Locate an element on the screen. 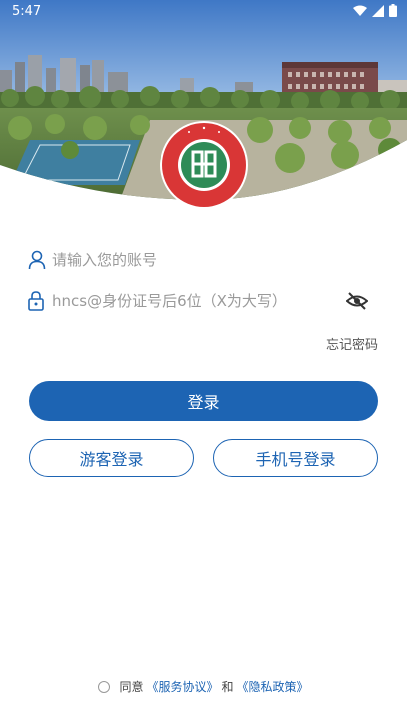 This screenshot has width=407, height=723. login-button: 登录 is located at coordinates (203, 401).